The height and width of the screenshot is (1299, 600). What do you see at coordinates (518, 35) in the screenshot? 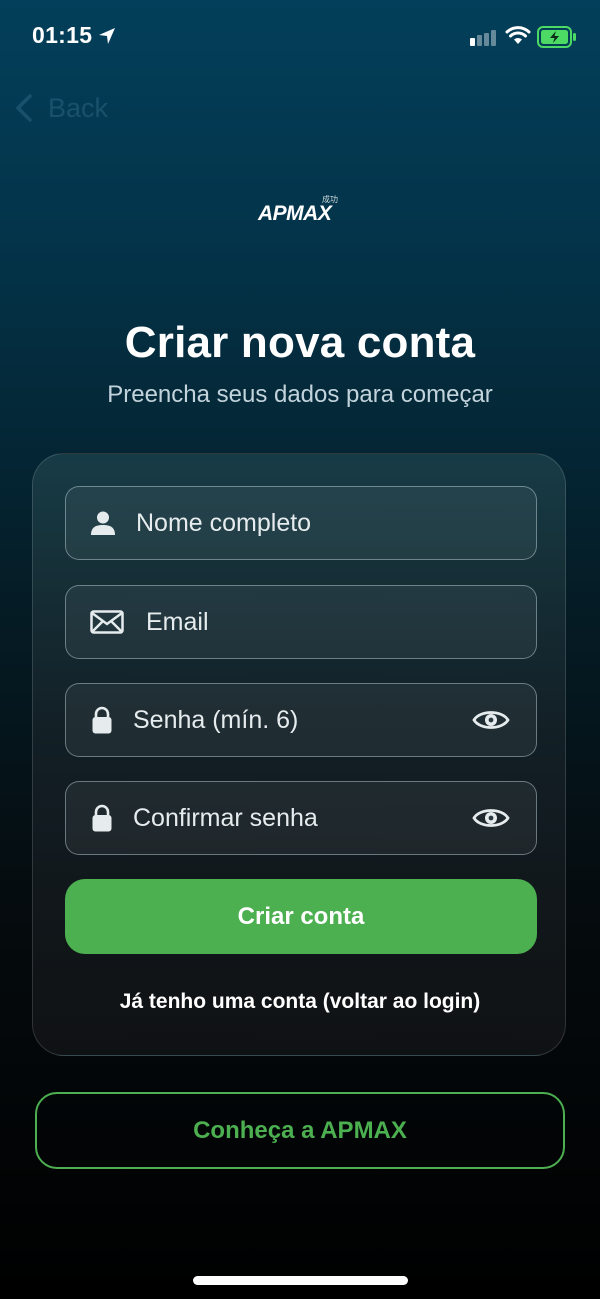
I see `wifi-icon` at bounding box center [518, 35].